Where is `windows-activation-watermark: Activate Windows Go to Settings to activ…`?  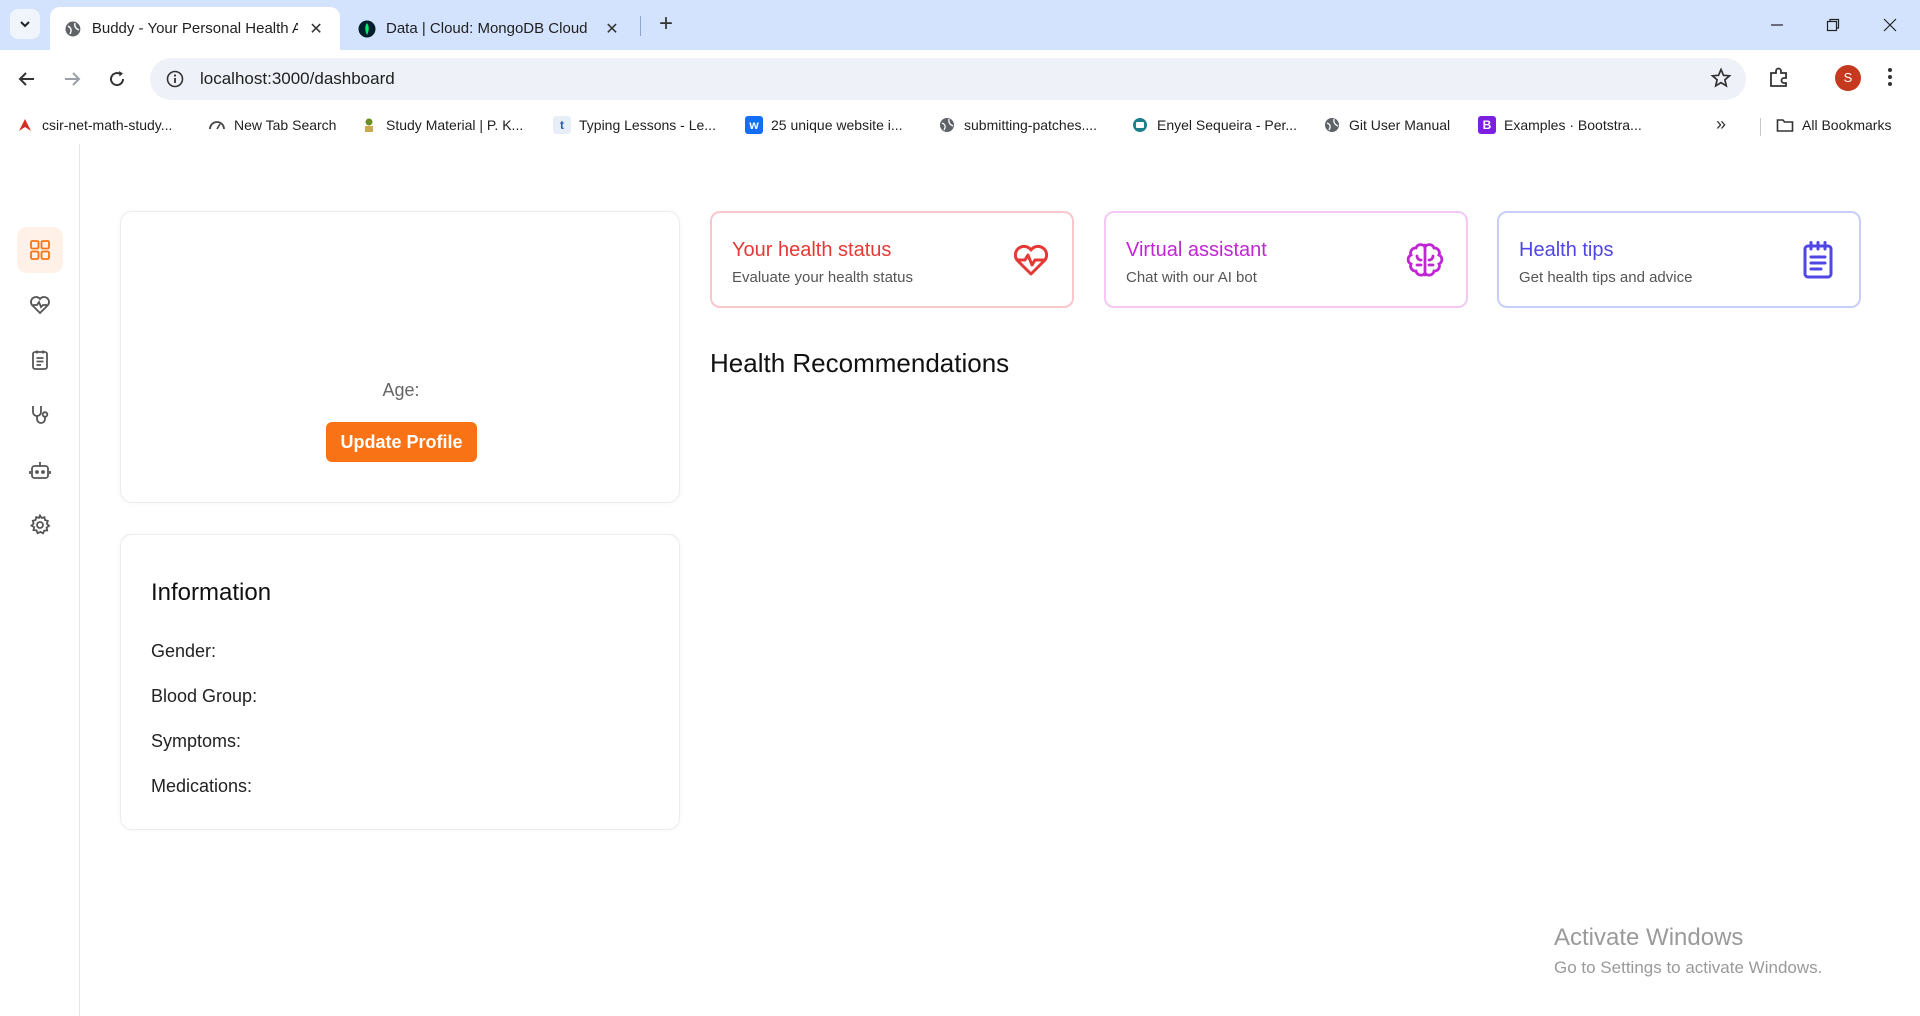 windows-activation-watermark: Activate Windows Go to Settings to activ… is located at coordinates (1688, 951).